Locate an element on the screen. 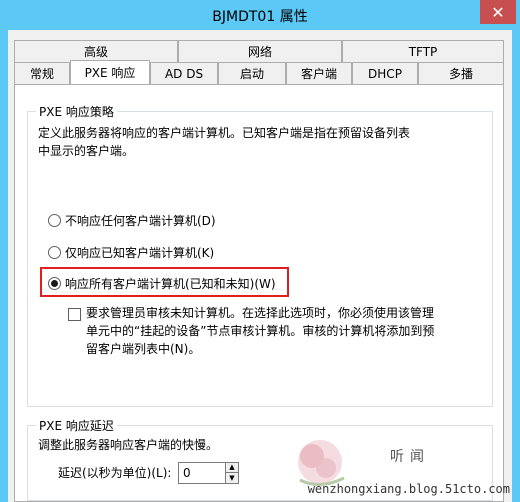 Image resolution: width=520 pixels, height=502 pixels. approval-line2: 单元中的“挂起的设备”节点审核计算机。审核的计算机将添加到预 is located at coordinates (260, 331).